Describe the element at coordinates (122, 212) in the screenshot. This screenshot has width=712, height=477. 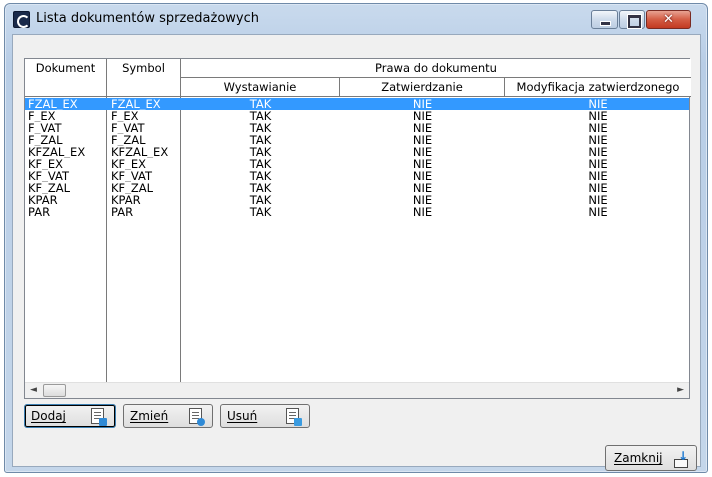
I see `cell-symbol: PAR` at that location.